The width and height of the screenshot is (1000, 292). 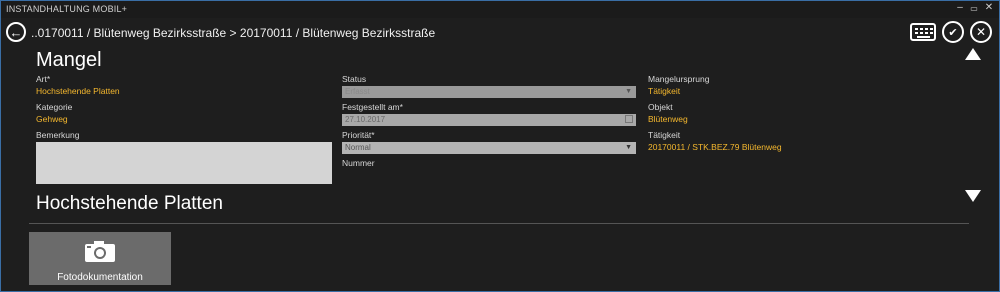 What do you see at coordinates (660, 107) in the screenshot?
I see `objekt-label: Objekt` at bounding box center [660, 107].